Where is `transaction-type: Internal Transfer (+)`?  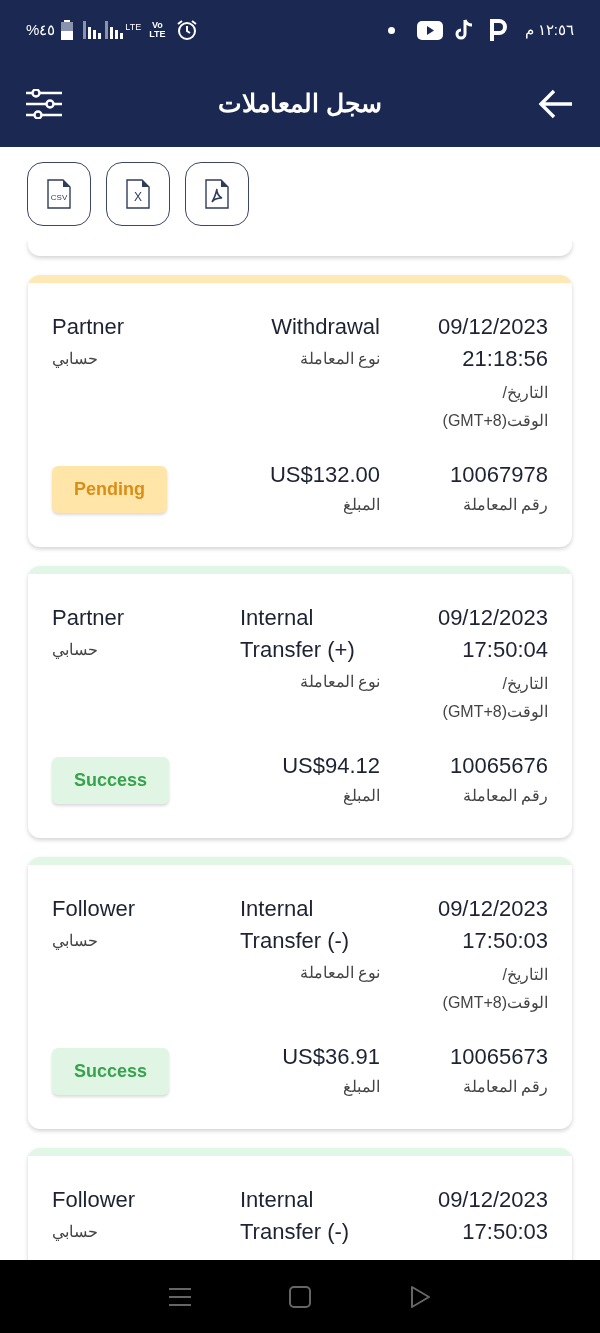 transaction-type: Internal Transfer (+) is located at coordinates (298, 634).